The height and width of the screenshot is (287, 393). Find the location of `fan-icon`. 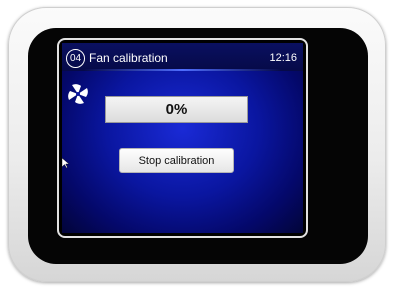

fan-icon is located at coordinates (78, 94).